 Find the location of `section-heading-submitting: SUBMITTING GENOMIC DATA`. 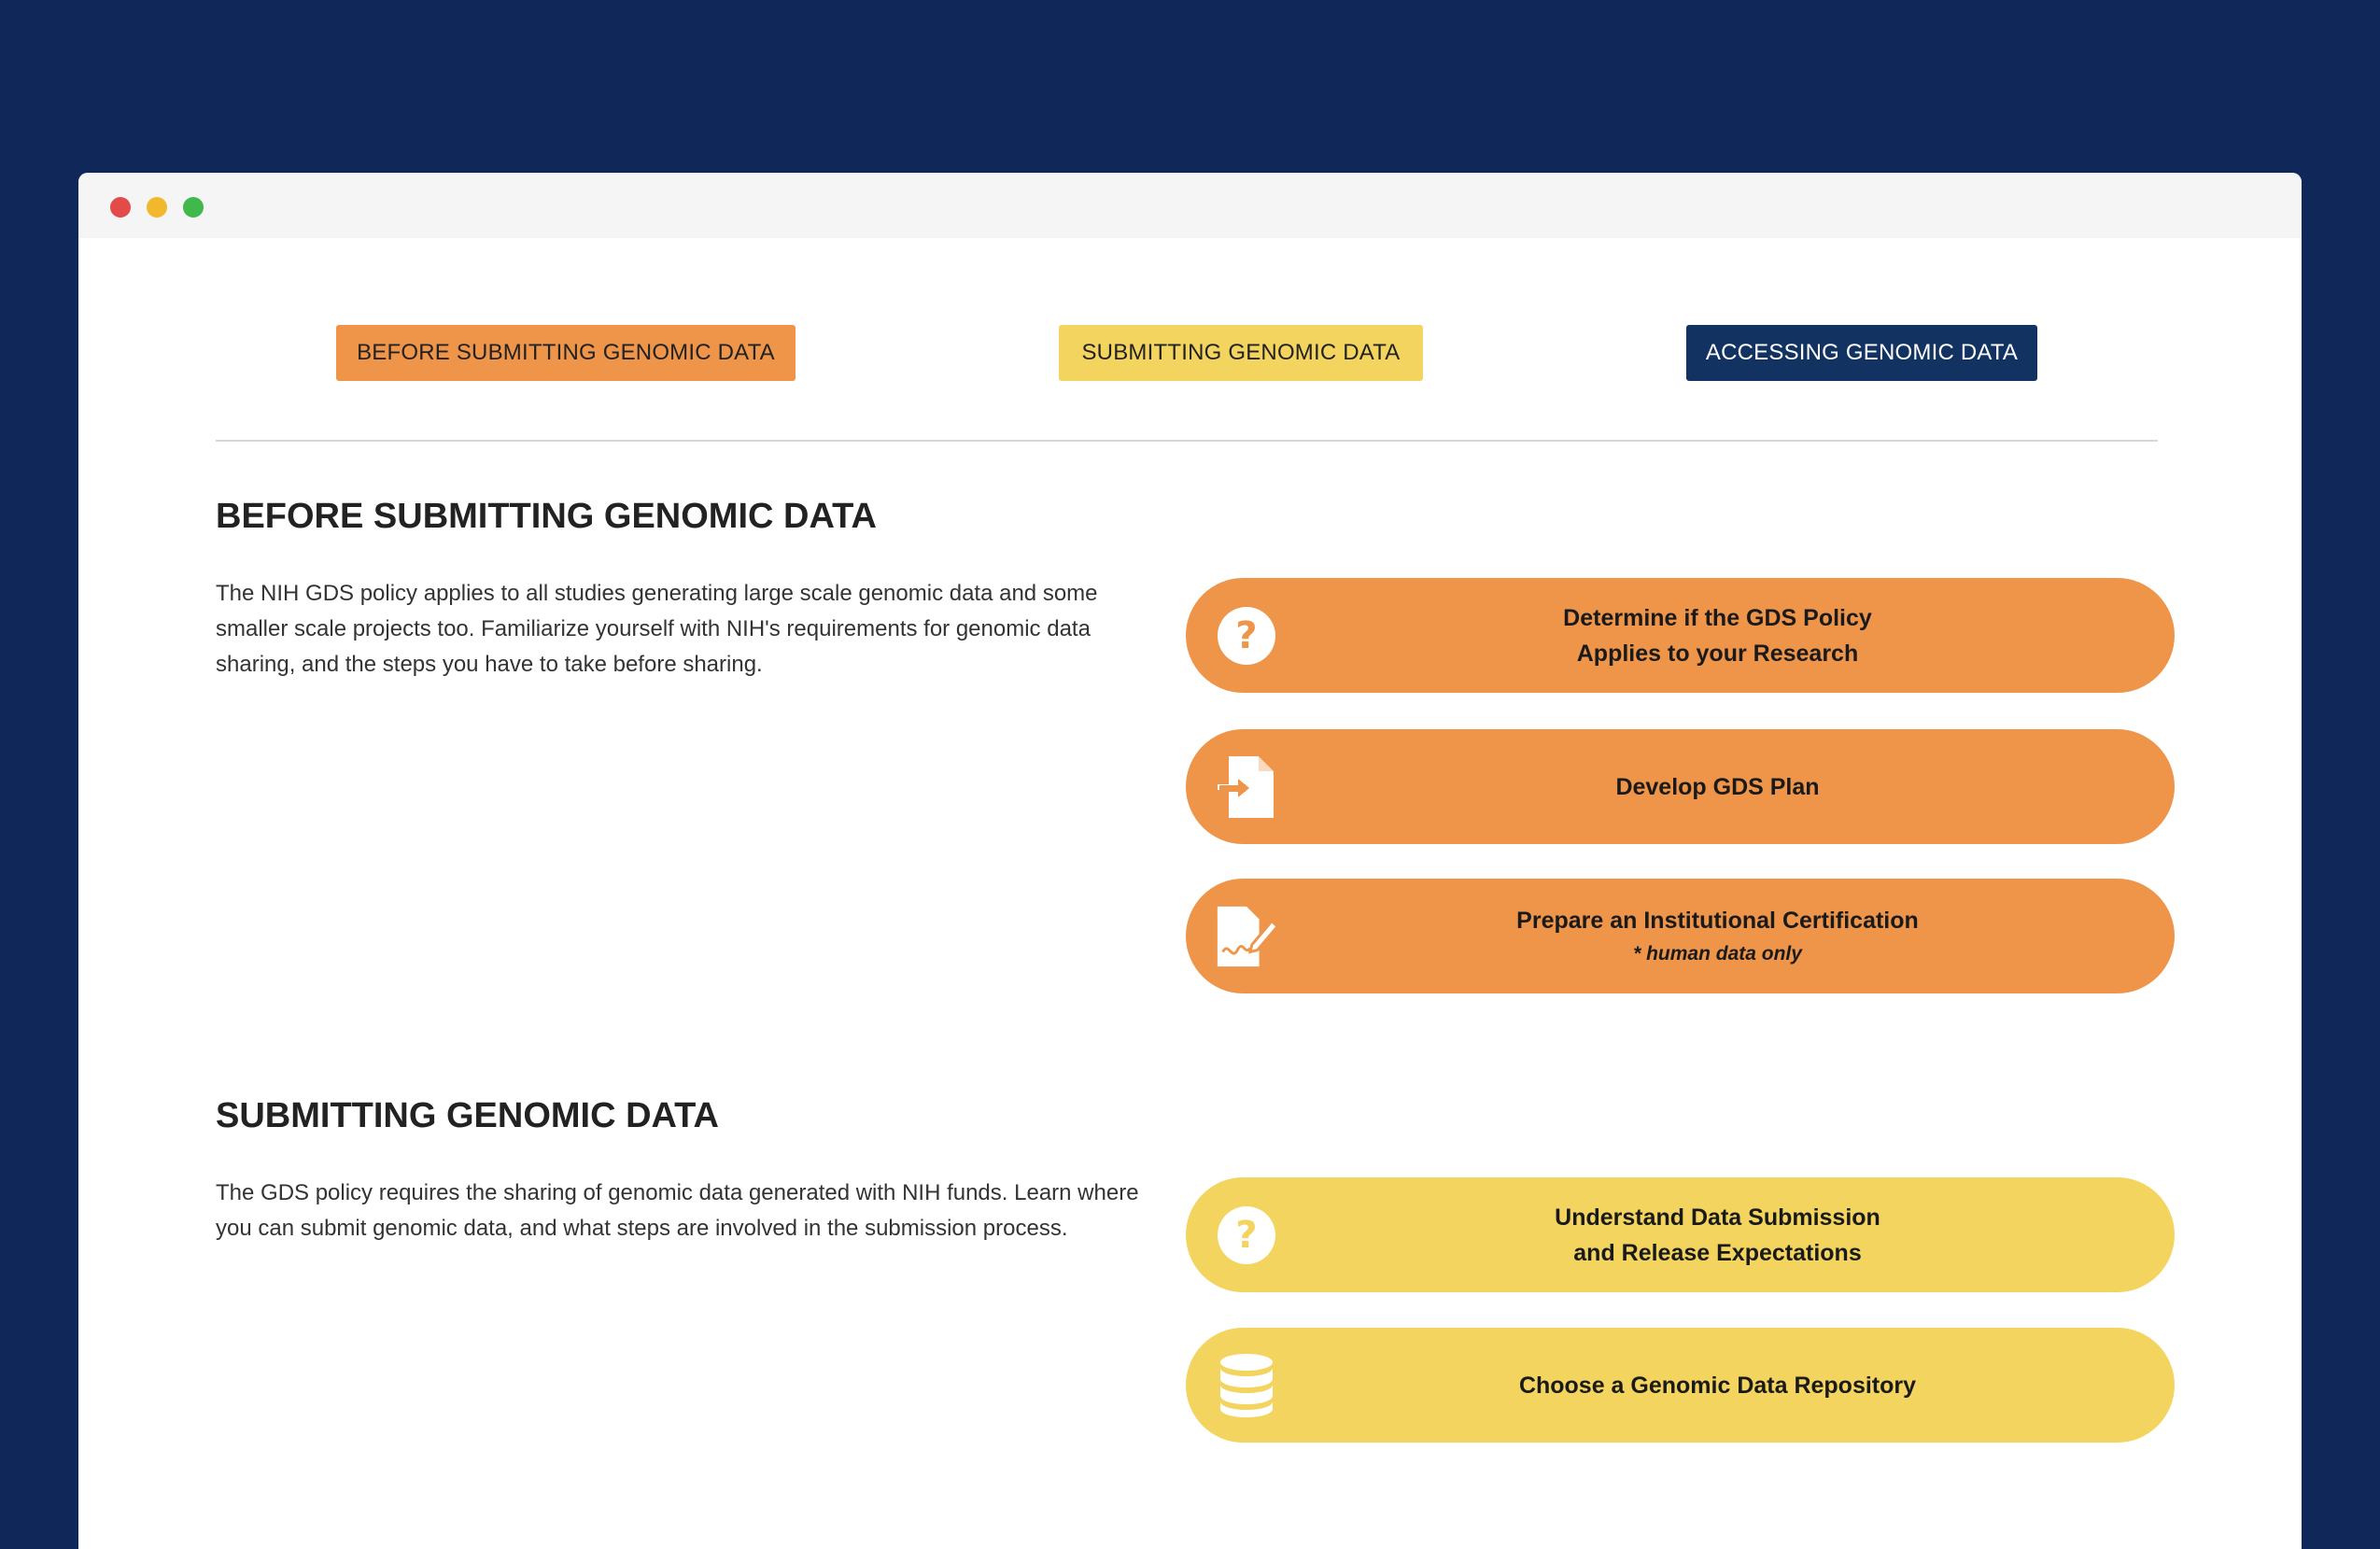

section-heading-submitting: SUBMITTING GENOMIC DATA is located at coordinates (467, 1115).